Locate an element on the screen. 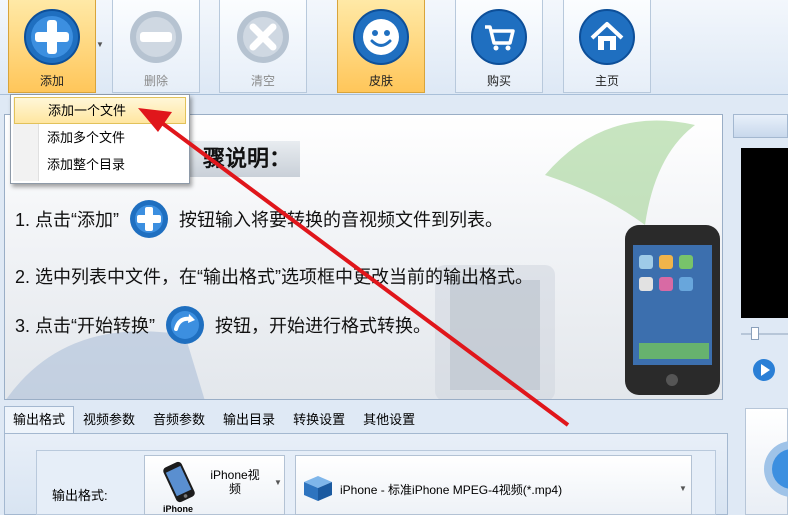 Image resolution: width=788 pixels, height=515 pixels. play-icon is located at coordinates (764, 370).